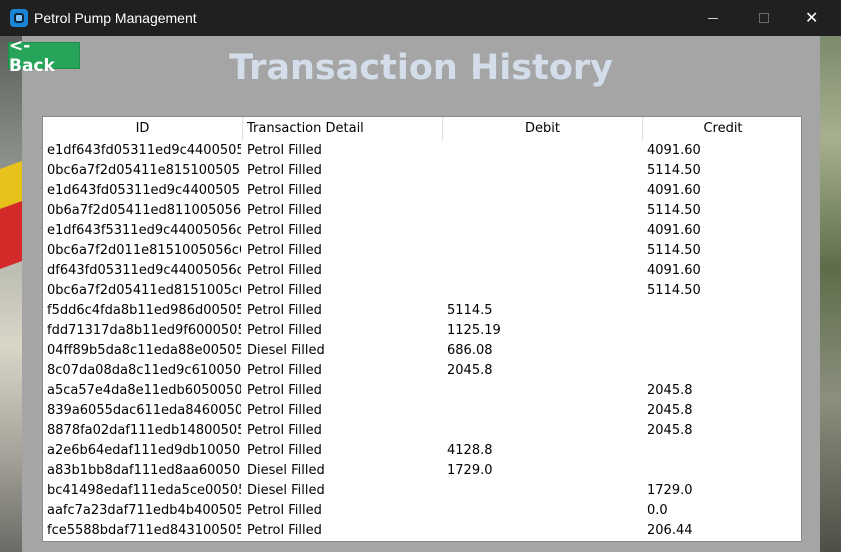 The height and width of the screenshot is (552, 841). What do you see at coordinates (670, 530) in the screenshot?
I see `row-credit-cell: 206.44` at bounding box center [670, 530].